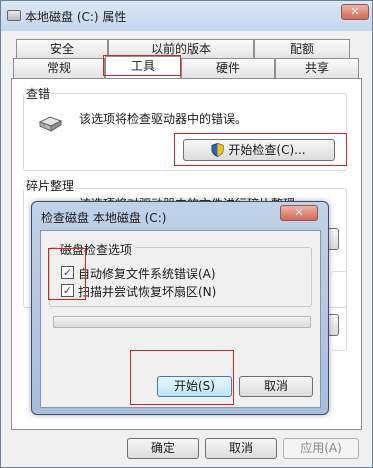  What do you see at coordinates (163, 119) in the screenshot?
I see `error-check-description: 该选项将检查驱动器中的错误。` at bounding box center [163, 119].